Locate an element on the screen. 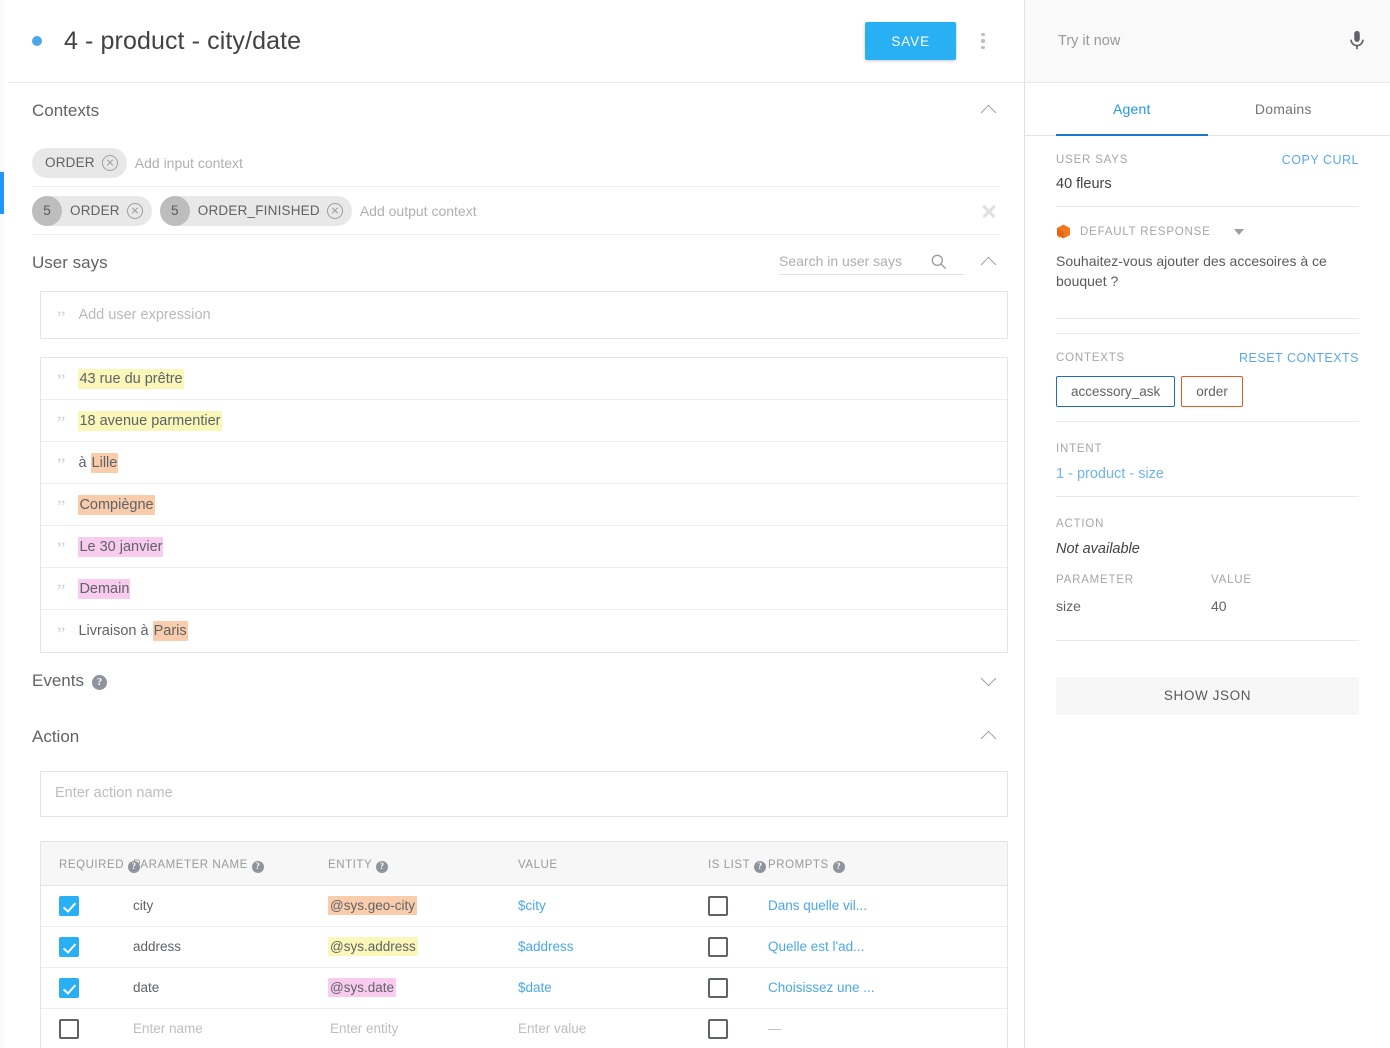 The width and height of the screenshot is (1390, 1048). contexts-collapse-chevron-icon is located at coordinates (989, 111).